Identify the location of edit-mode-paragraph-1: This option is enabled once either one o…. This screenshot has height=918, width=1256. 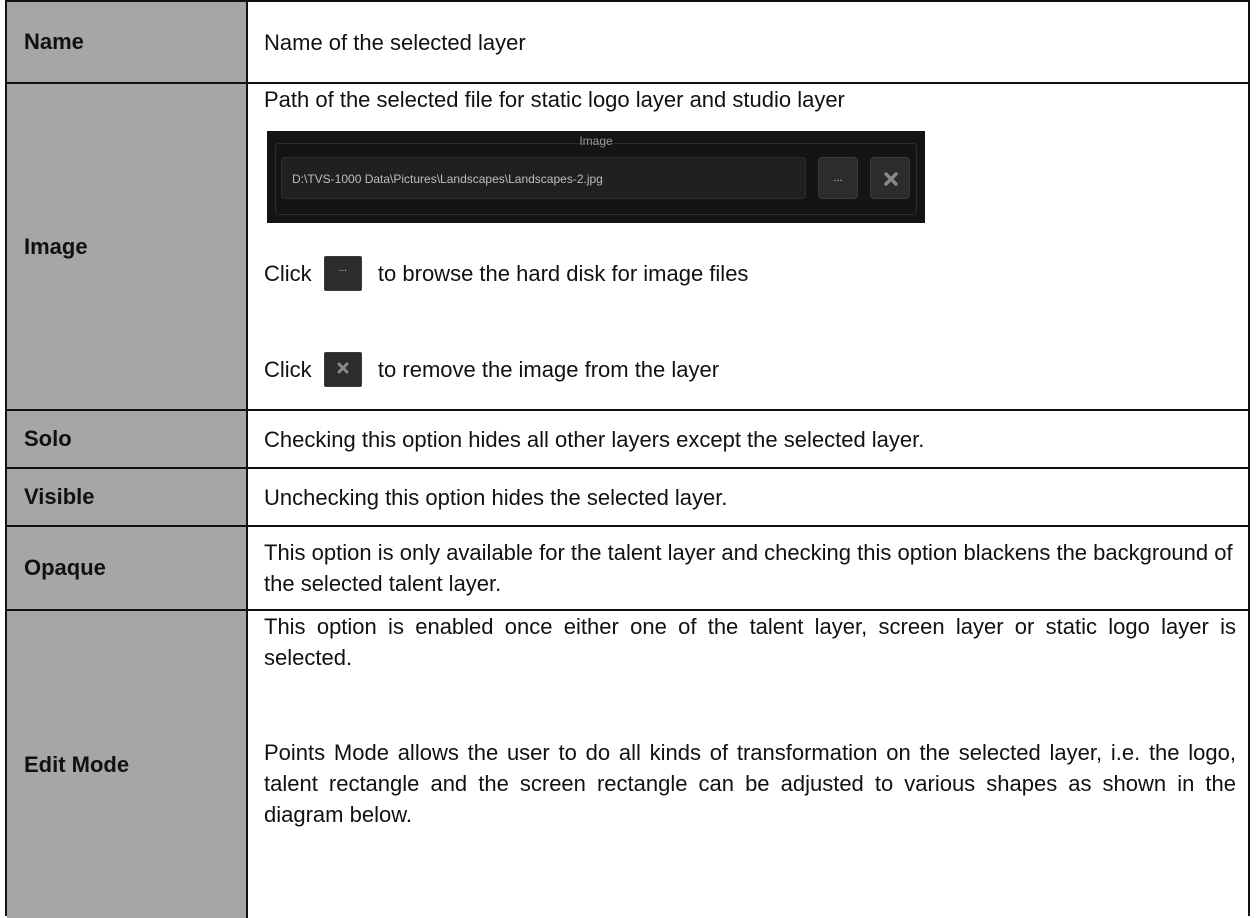
(750, 642).